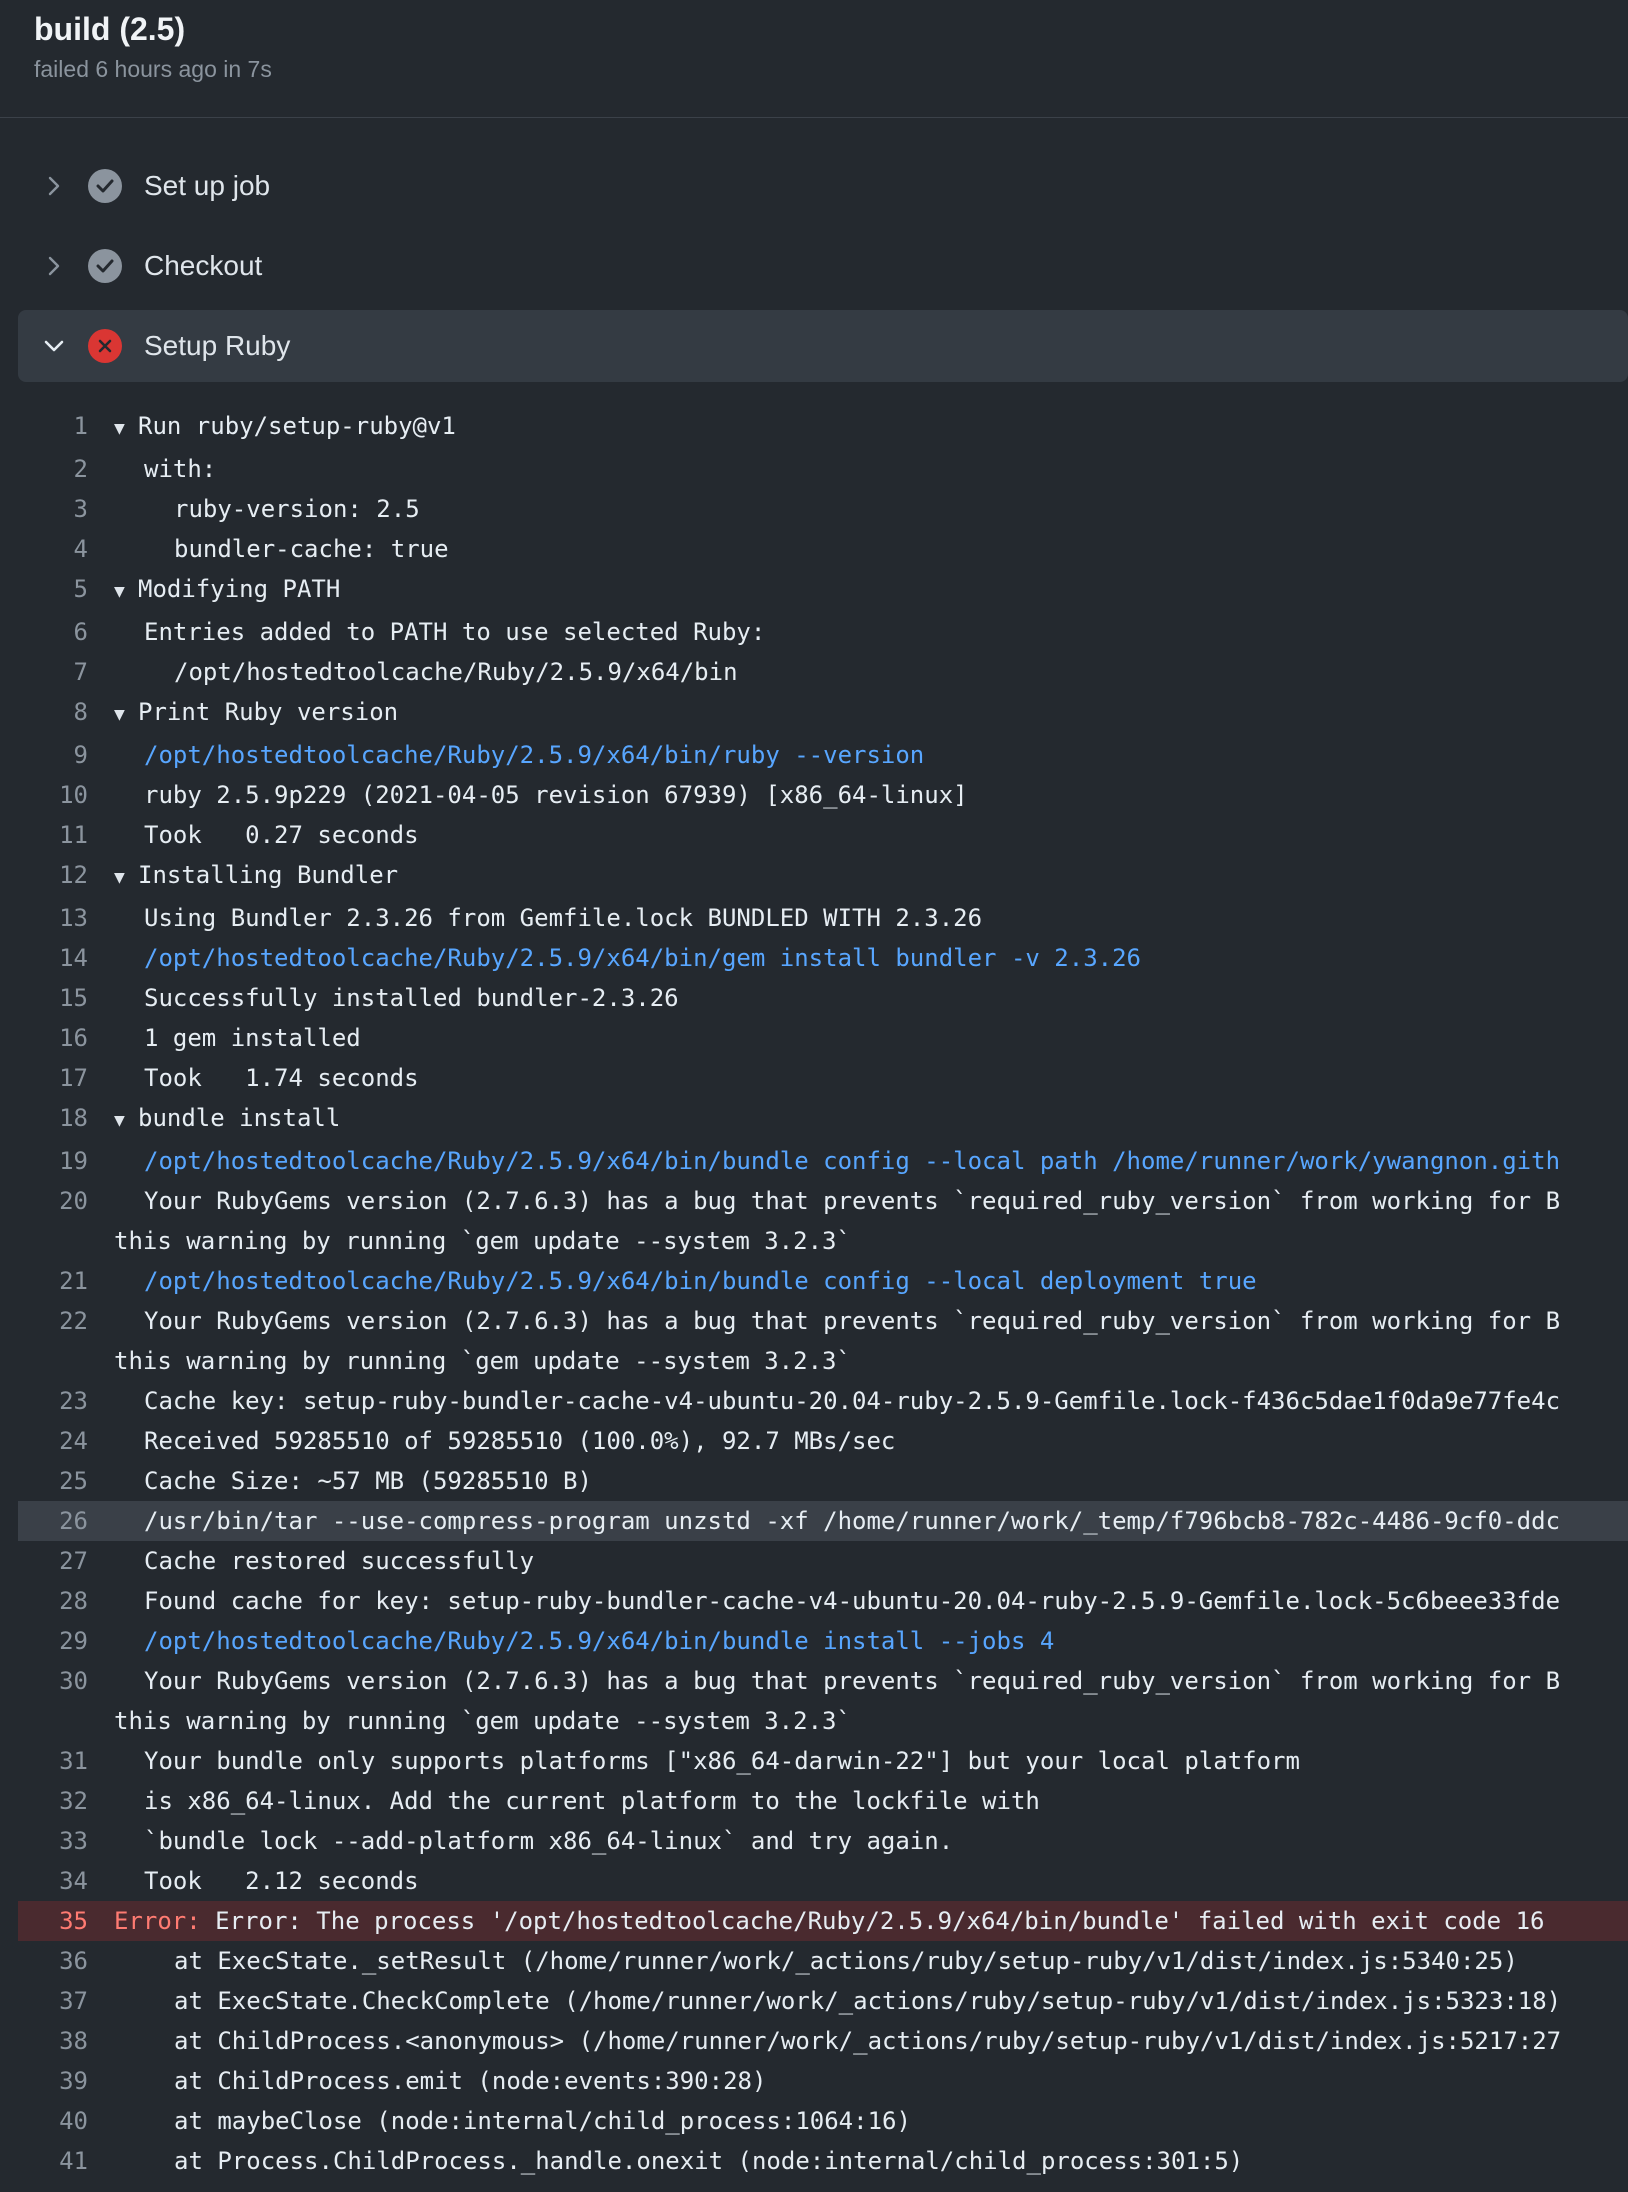 This screenshot has width=1628, height=2192. Describe the element at coordinates (54, 346) in the screenshot. I see `chevron-down-icon` at that location.